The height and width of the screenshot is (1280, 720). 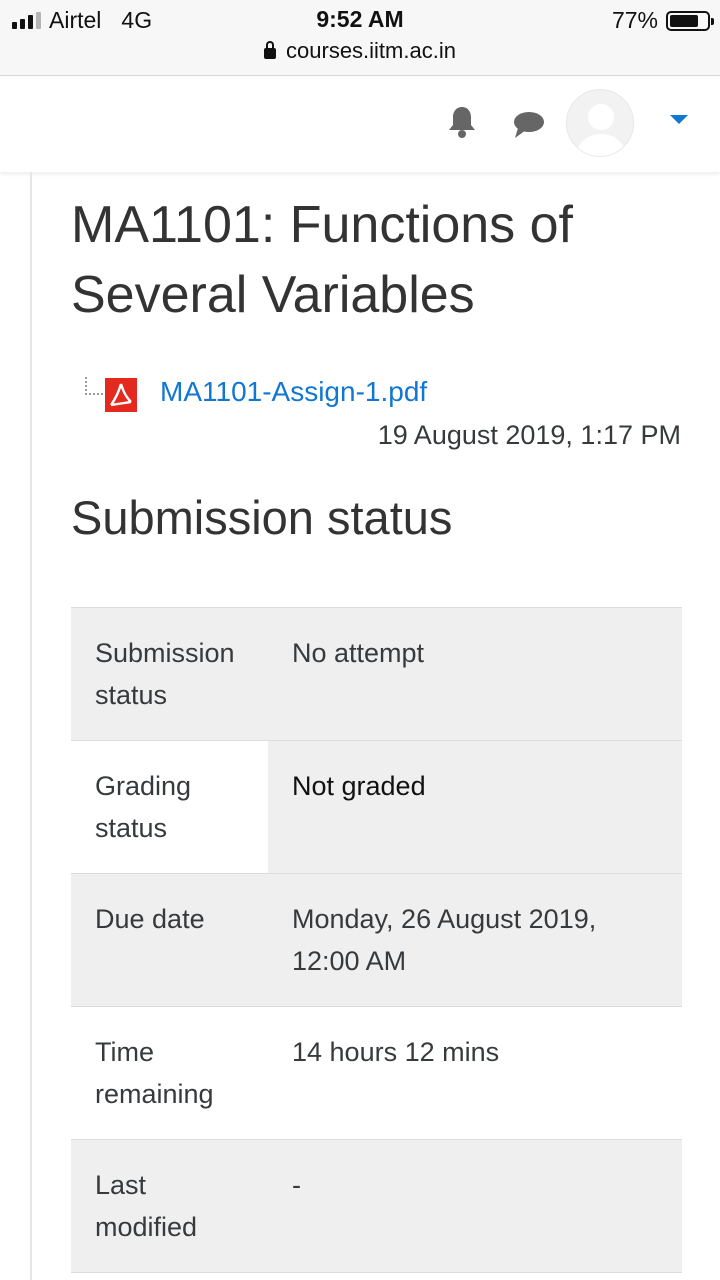 I want to click on row-value: Not graded, so click(x=475, y=807).